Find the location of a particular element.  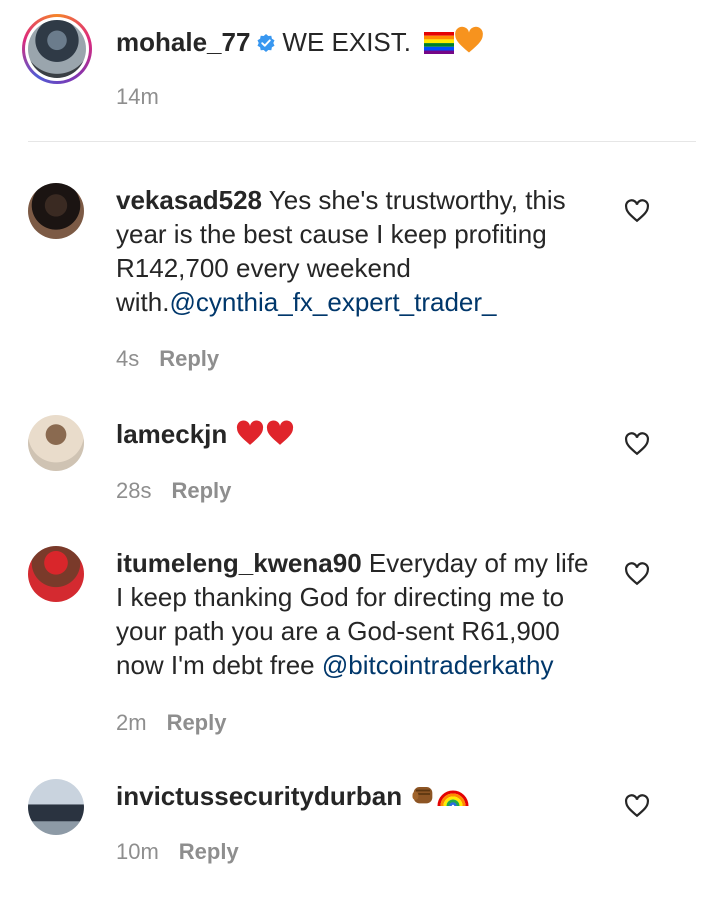

comment-username: vekasad528 is located at coordinates (189, 200).